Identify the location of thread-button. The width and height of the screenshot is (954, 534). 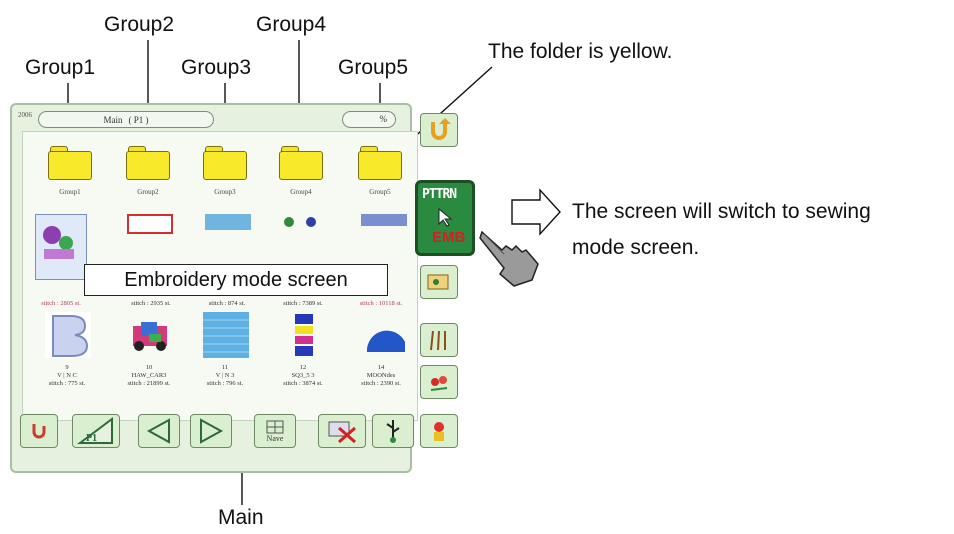
(439, 340).